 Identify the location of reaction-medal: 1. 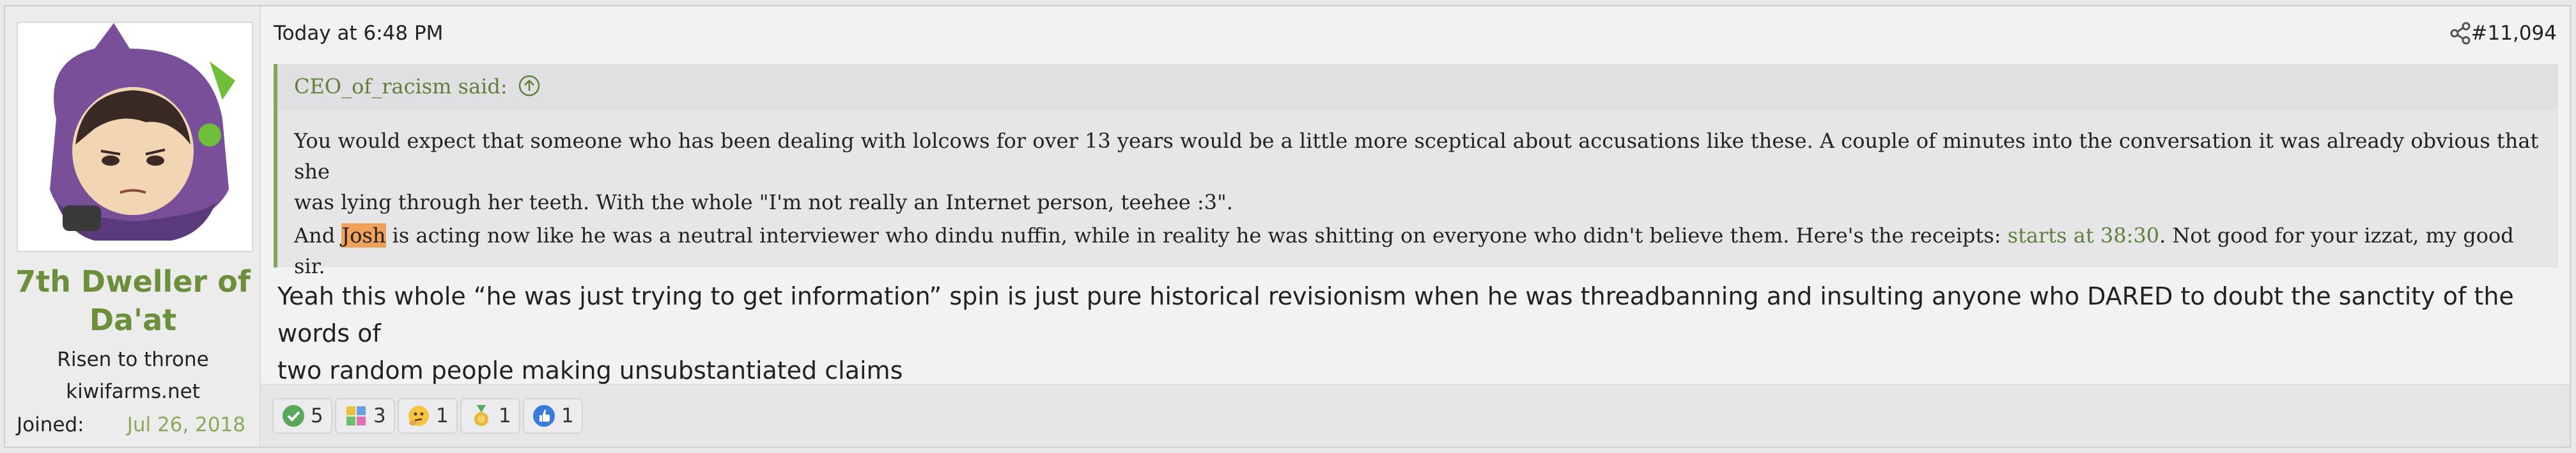
(490, 416).